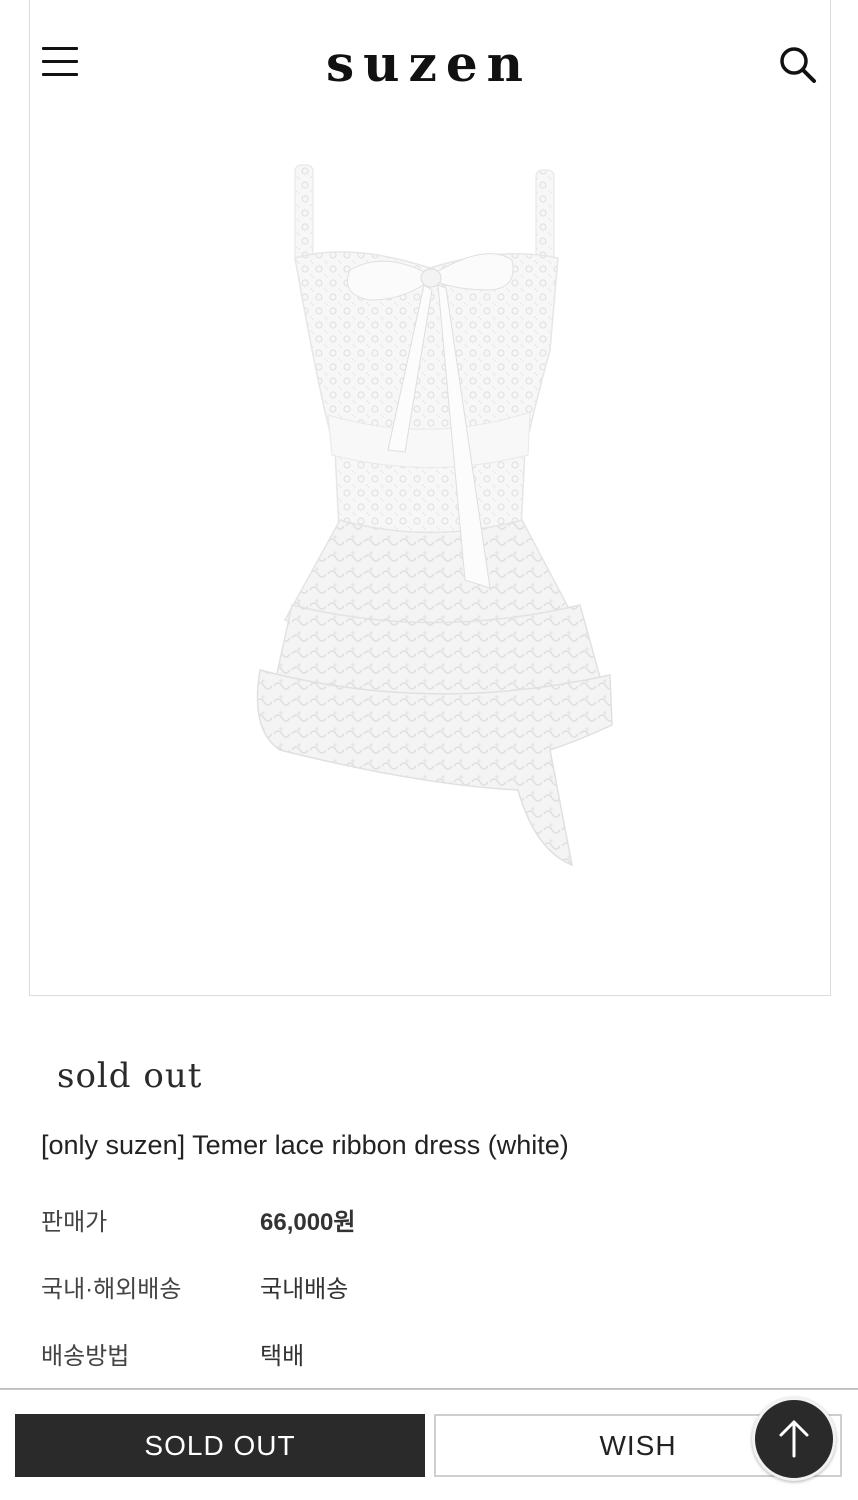 This screenshot has height=1500, width=858. What do you see at coordinates (111, 1289) in the screenshot?
I see `info-label: 국내·해외배송` at bounding box center [111, 1289].